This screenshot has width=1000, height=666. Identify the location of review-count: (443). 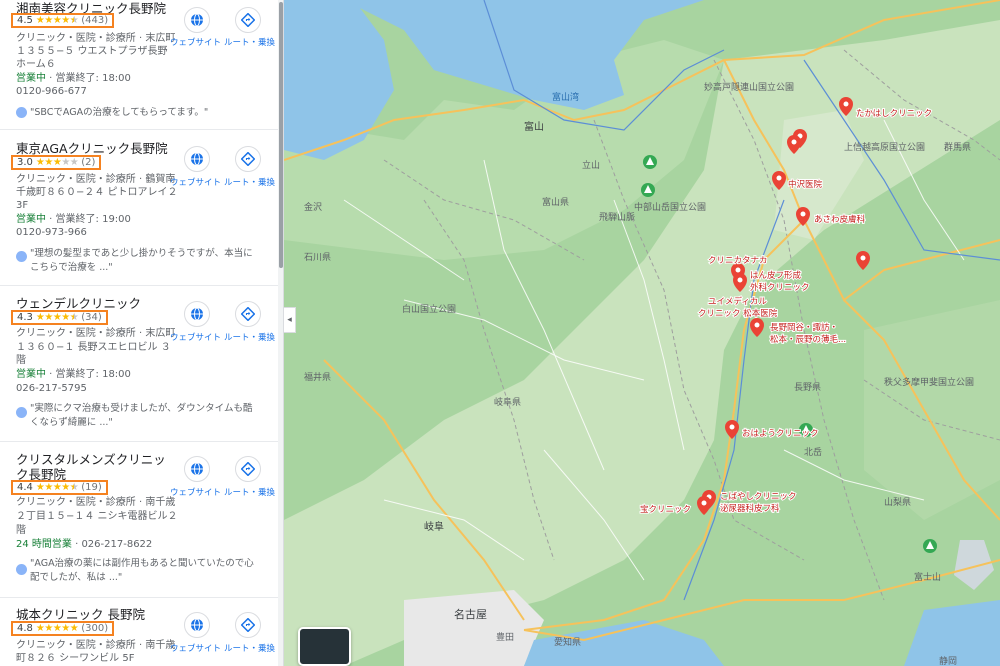
(95, 20).